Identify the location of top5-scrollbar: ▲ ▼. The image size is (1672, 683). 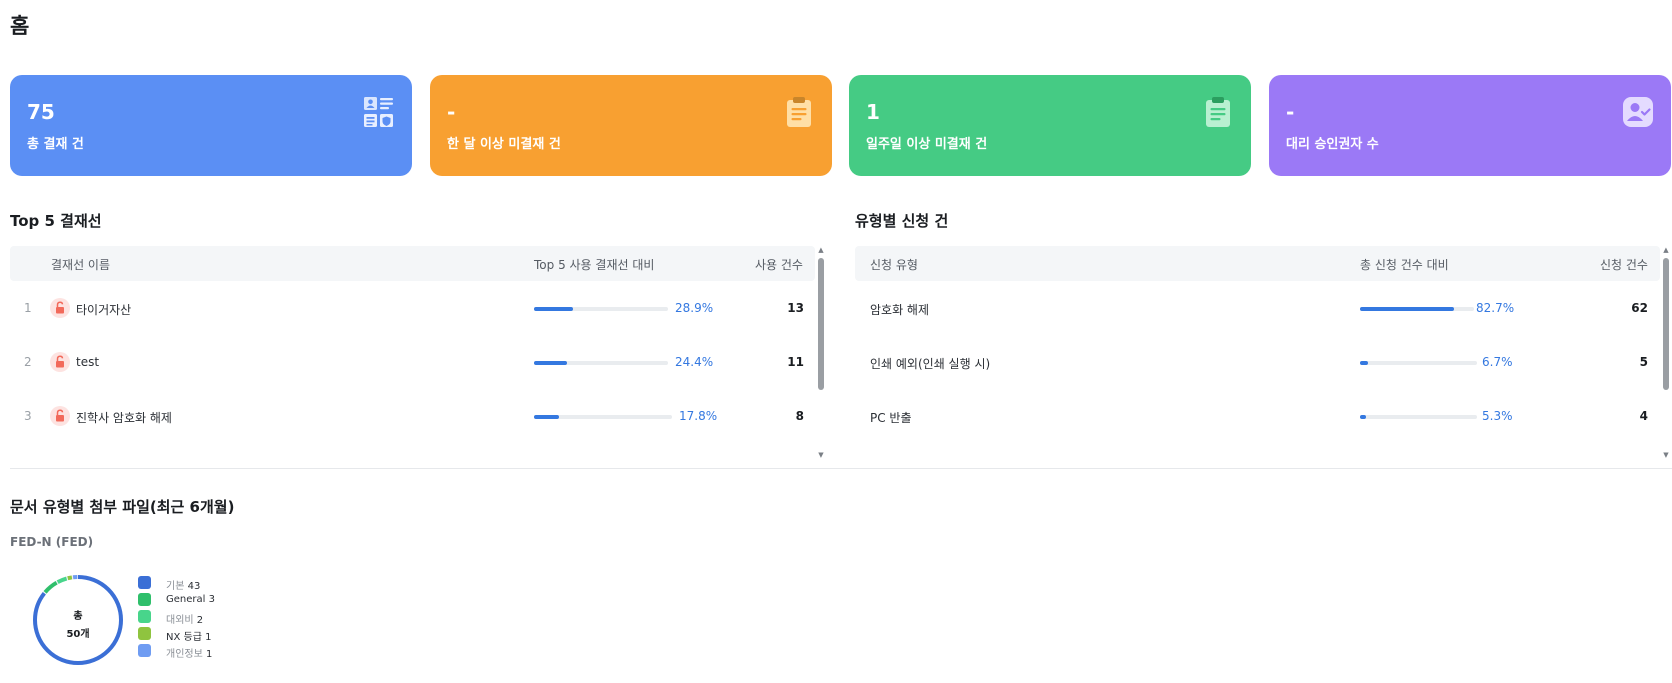
(821, 353).